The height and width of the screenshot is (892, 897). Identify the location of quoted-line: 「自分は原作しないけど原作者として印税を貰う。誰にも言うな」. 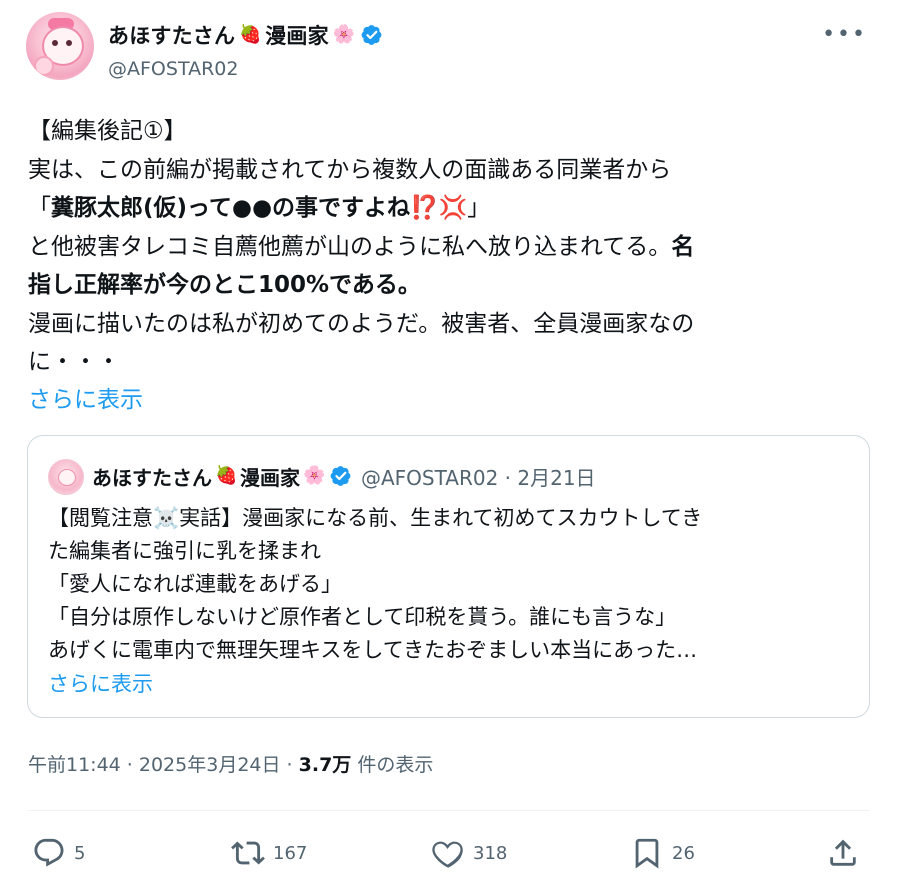
(362, 617).